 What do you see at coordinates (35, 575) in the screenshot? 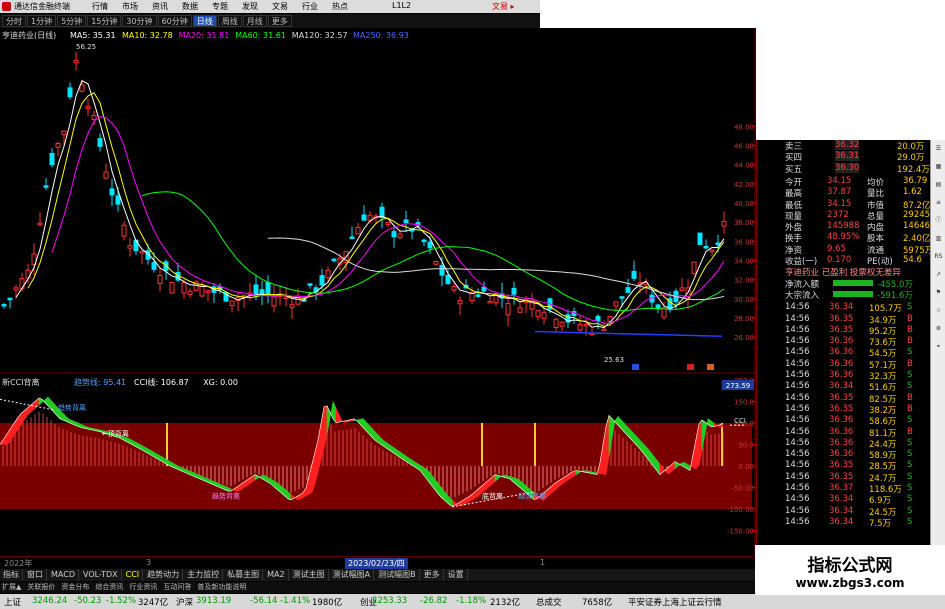
I see `indicator-tab: 窗口` at bounding box center [35, 575].